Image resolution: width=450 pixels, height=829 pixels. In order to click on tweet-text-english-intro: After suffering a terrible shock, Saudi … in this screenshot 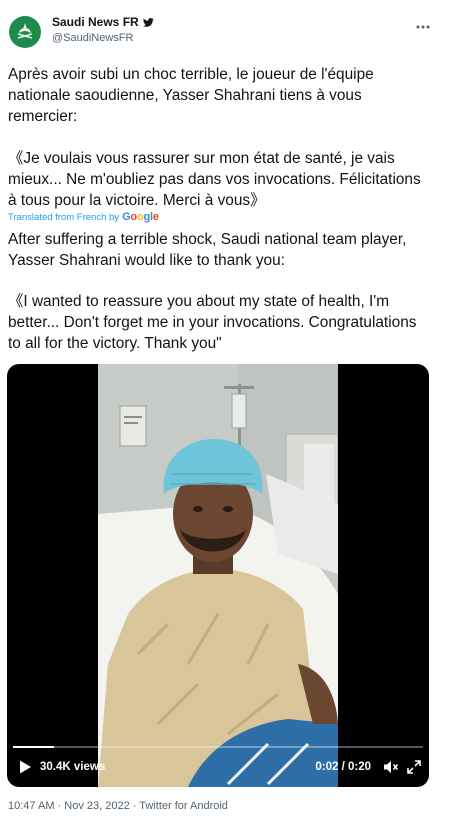, I will do `click(209, 250)`.